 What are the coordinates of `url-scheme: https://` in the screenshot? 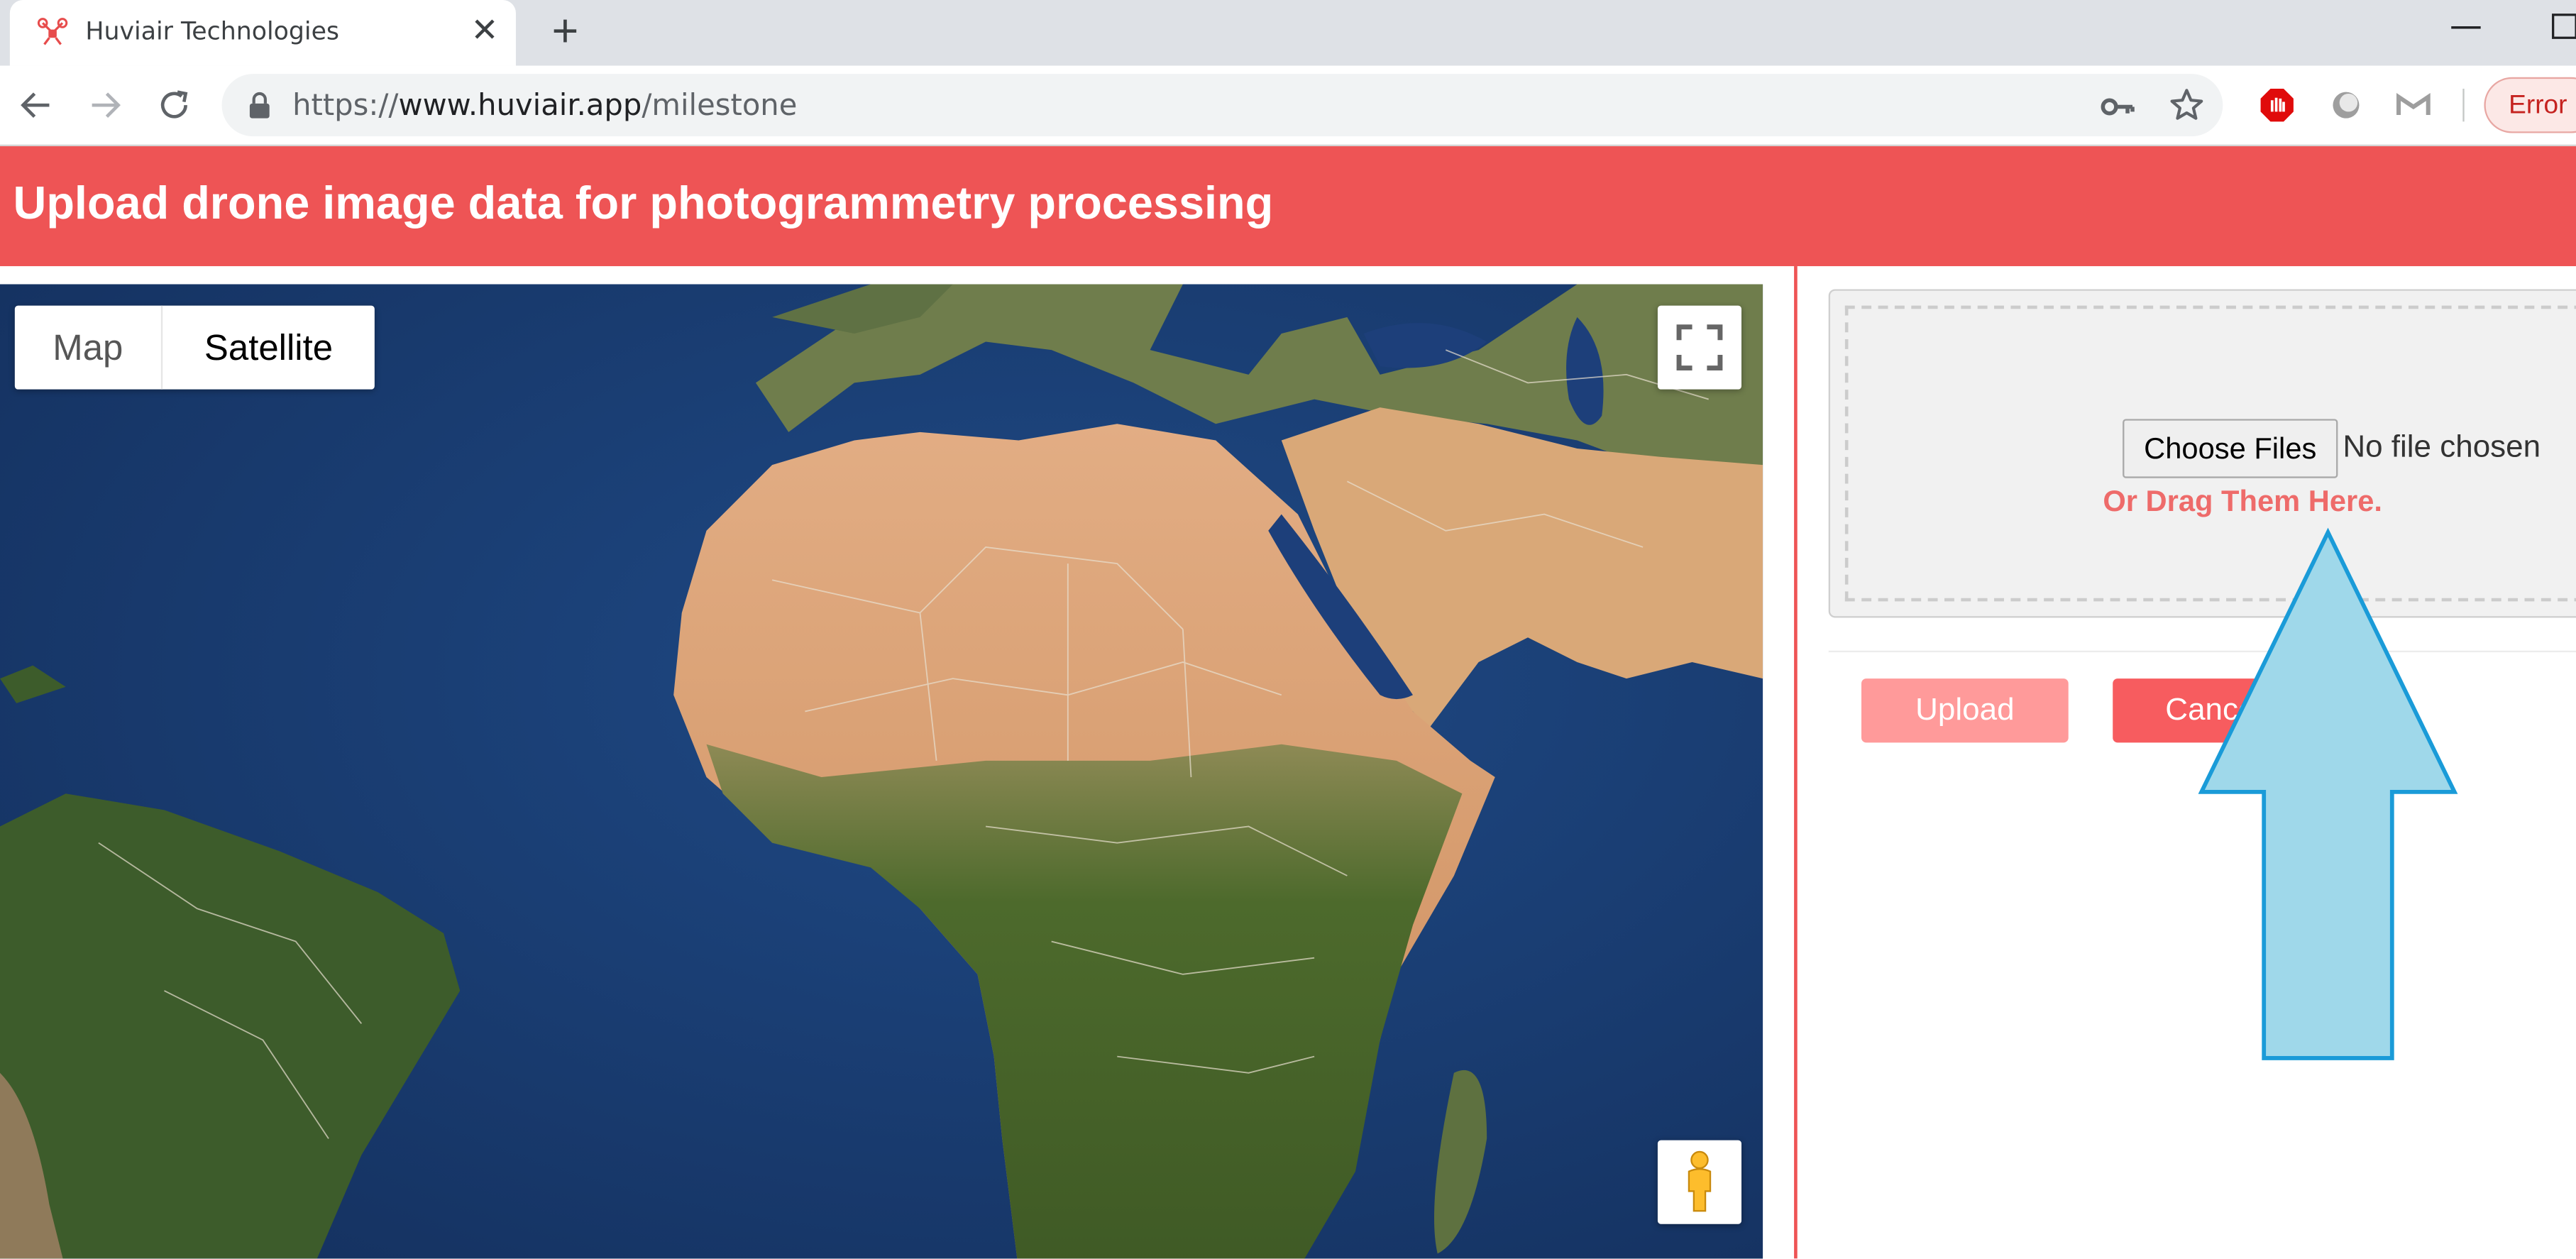 It's located at (345, 106).